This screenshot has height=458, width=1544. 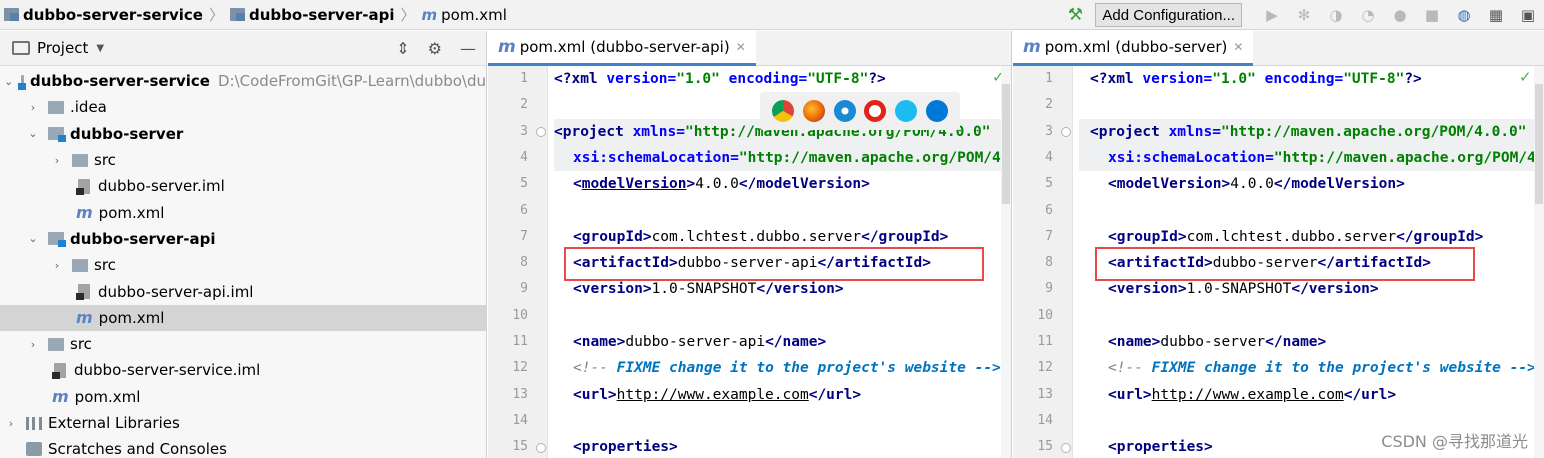 I want to click on hide-icon: —, so click(x=468, y=48).